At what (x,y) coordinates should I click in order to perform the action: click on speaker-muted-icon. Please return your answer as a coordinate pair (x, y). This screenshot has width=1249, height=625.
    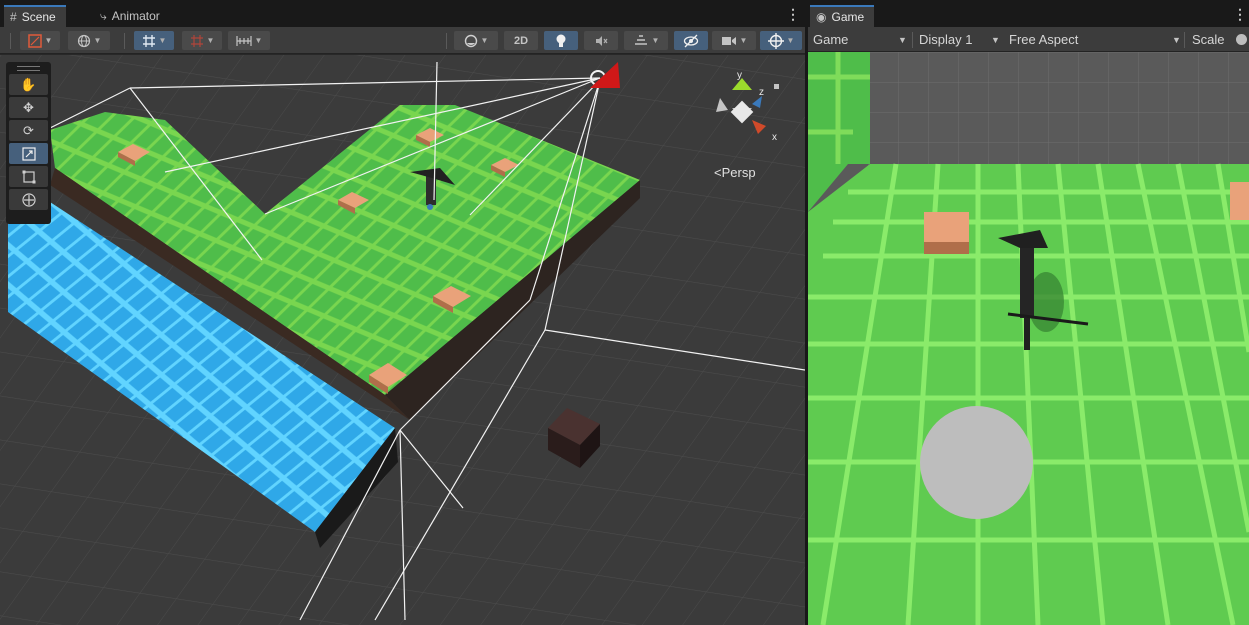
    Looking at the image, I should click on (602, 40).